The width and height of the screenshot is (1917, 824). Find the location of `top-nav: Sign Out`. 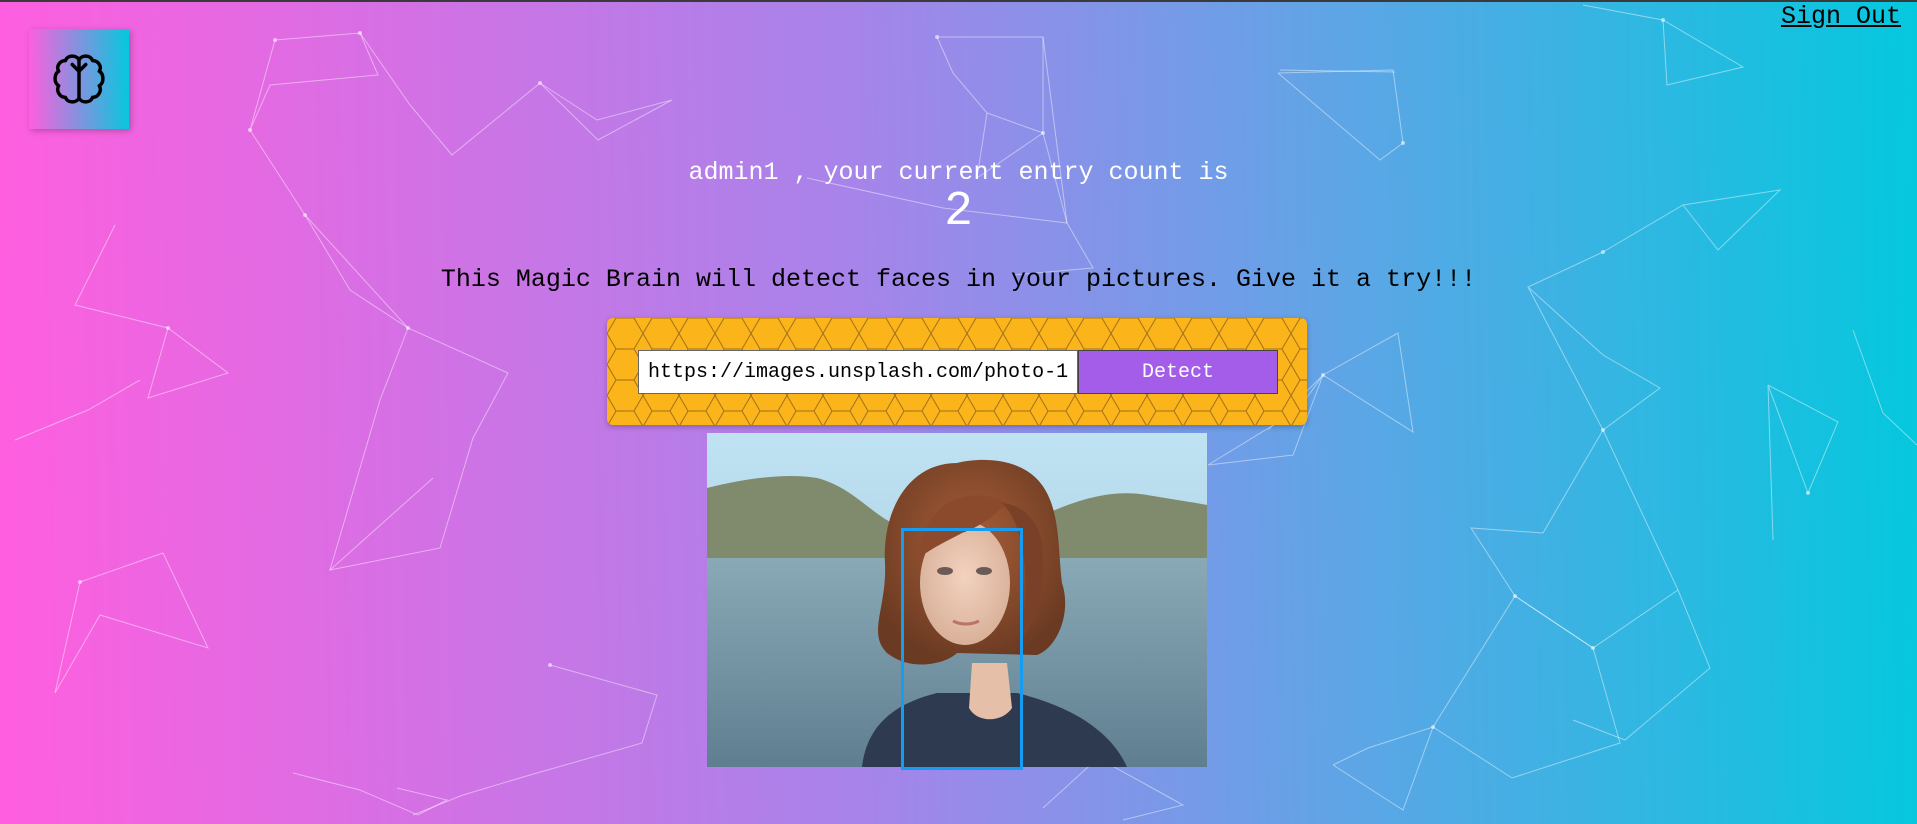

top-nav: Sign Out is located at coordinates (1841, 16).